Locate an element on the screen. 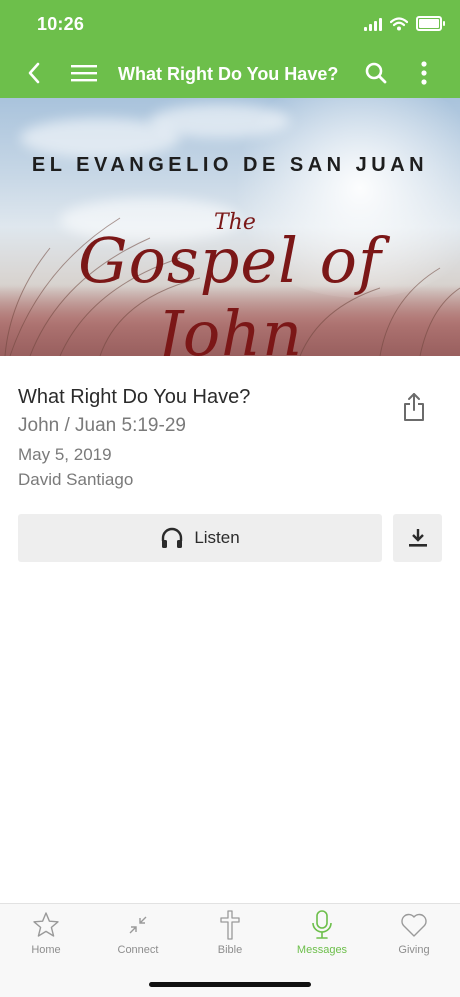  listen-button: Listen is located at coordinates (200, 538).